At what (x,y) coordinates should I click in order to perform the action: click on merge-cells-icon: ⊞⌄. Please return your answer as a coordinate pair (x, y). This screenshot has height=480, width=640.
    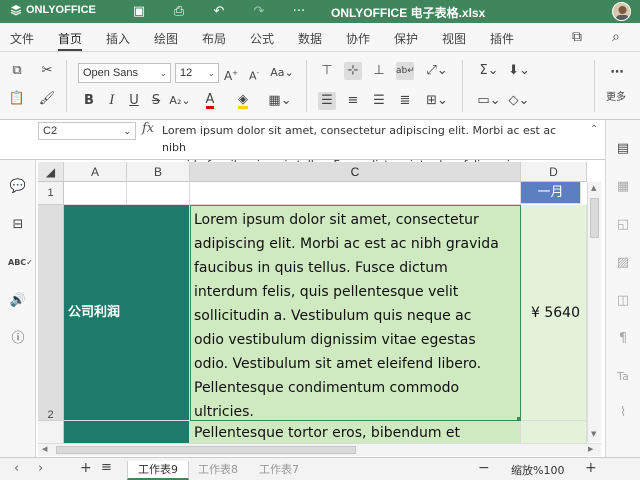
    Looking at the image, I should click on (437, 101).